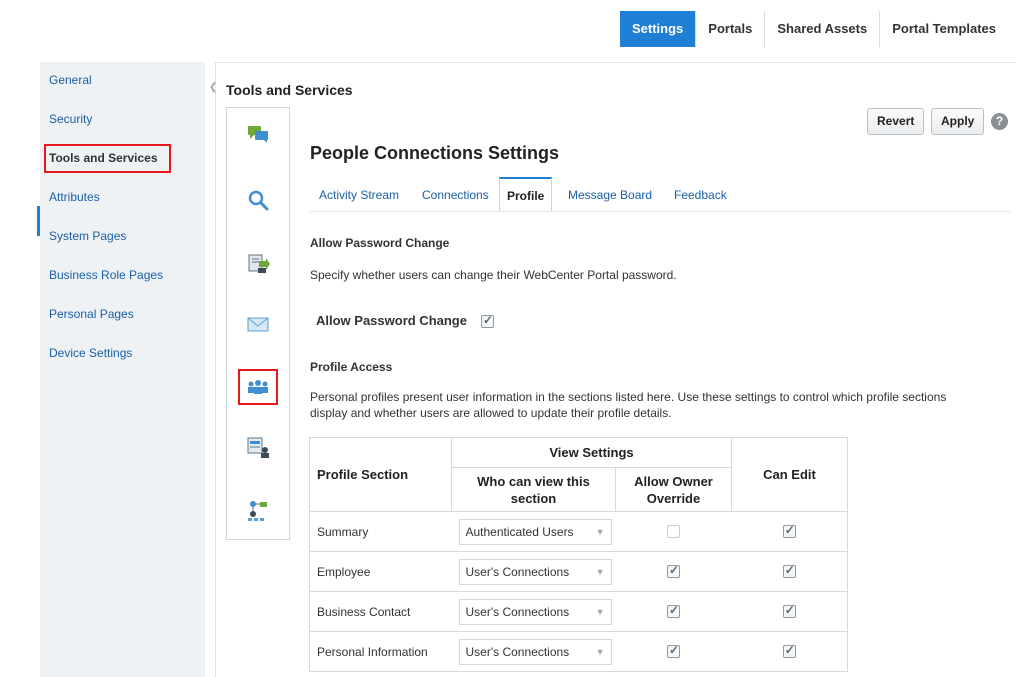 This screenshot has width=1016, height=677. Describe the element at coordinates (533, 498) in the screenshot. I see `col-who-label-line2: section` at that location.